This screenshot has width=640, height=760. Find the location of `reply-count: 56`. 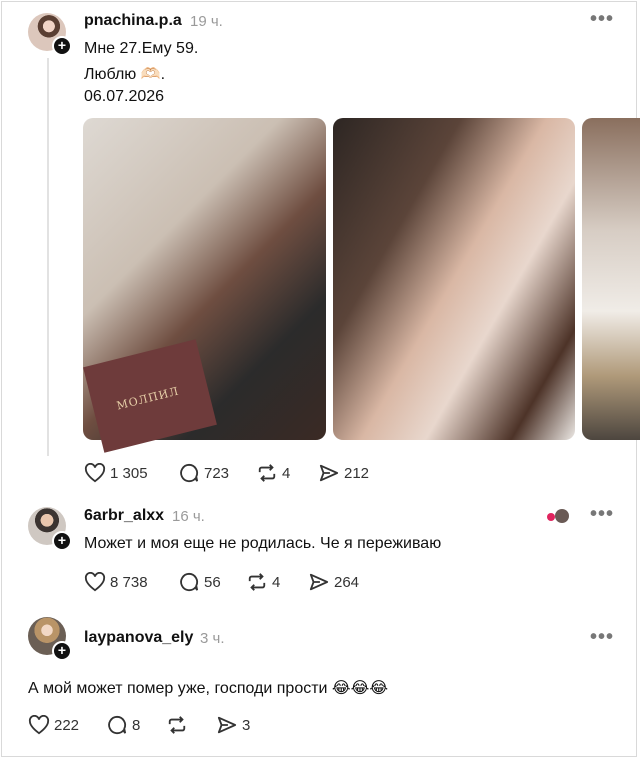

reply-count: 56 is located at coordinates (212, 582).